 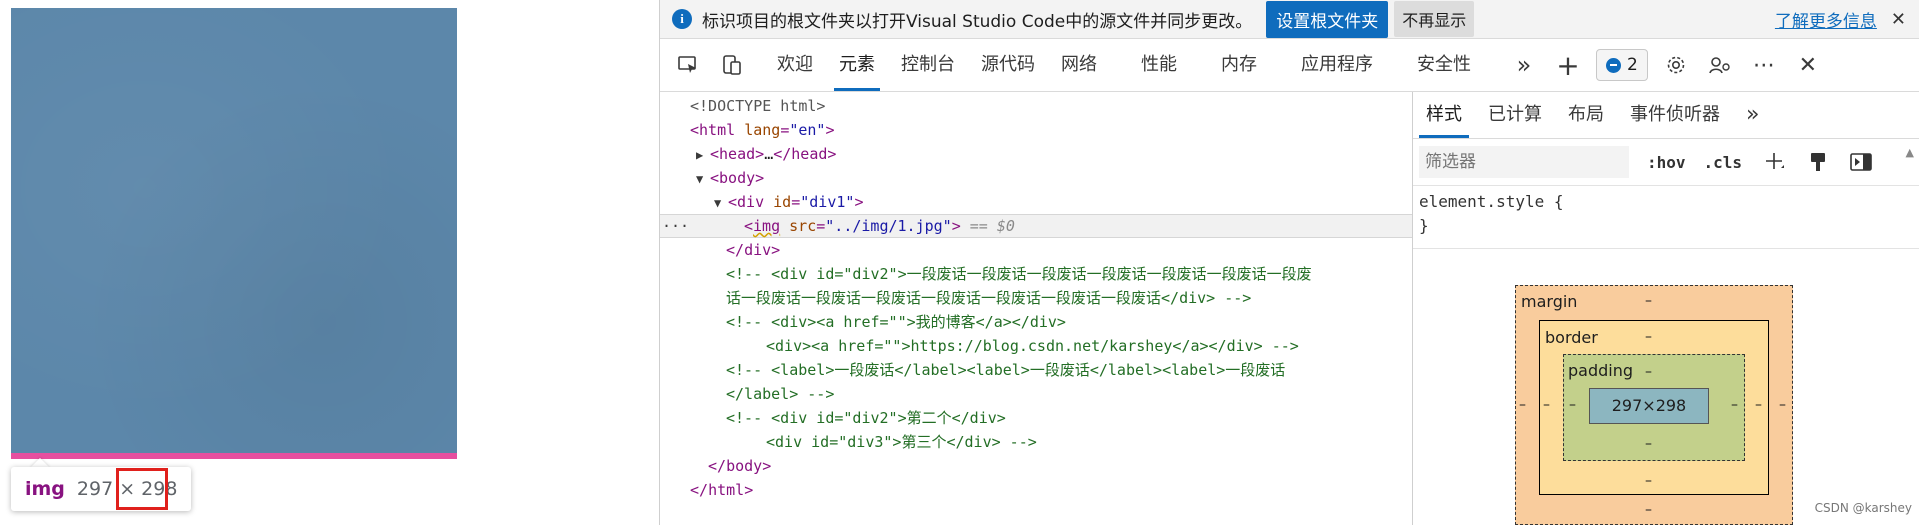 What do you see at coordinates (1036, 466) in the screenshot?
I see `dom-line-body-close: </body>` at bounding box center [1036, 466].